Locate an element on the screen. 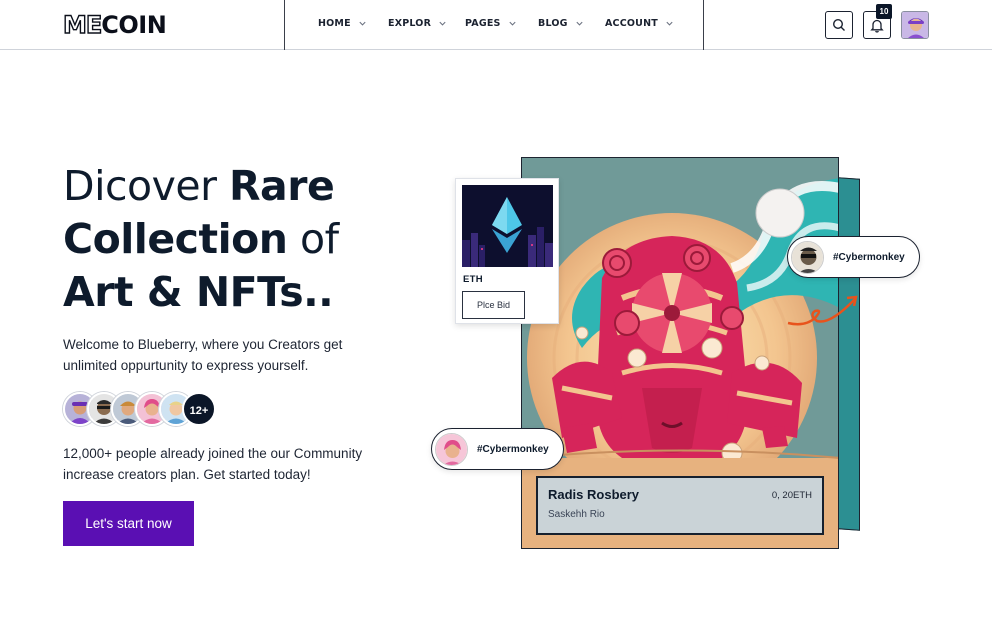 This screenshot has height=620, width=992. eth-image is located at coordinates (507, 226).